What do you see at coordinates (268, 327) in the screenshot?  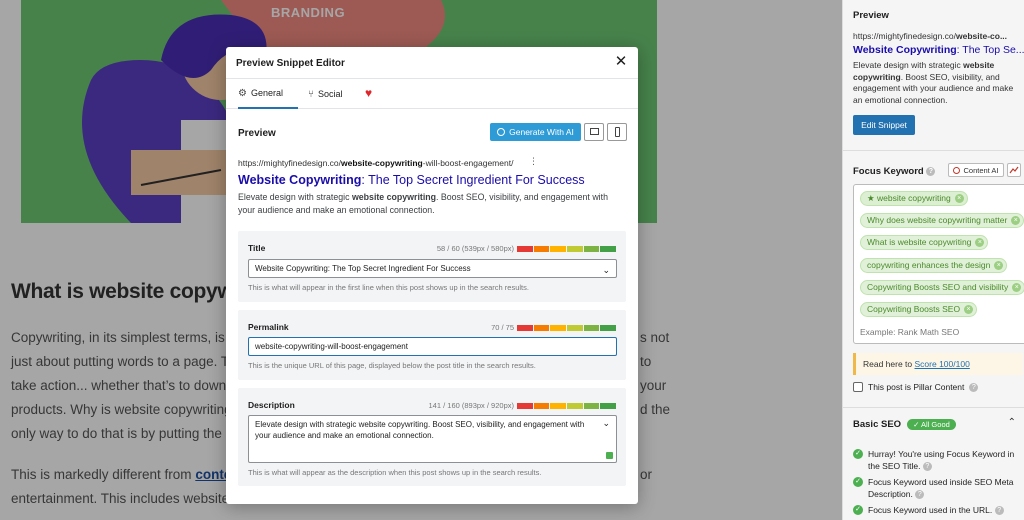 I see `permalink-label: Permalink` at bounding box center [268, 327].